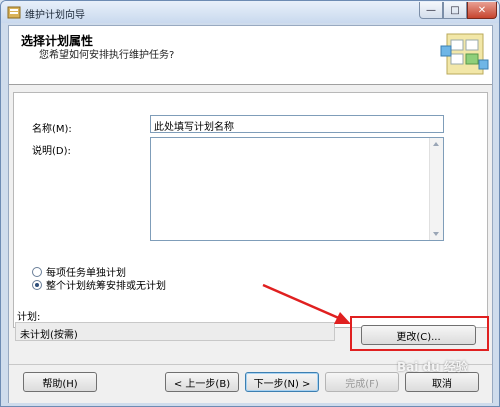 The width and height of the screenshot is (500, 407). What do you see at coordinates (306, 303) in the screenshot?
I see `annotation-arrow-icon` at bounding box center [306, 303].